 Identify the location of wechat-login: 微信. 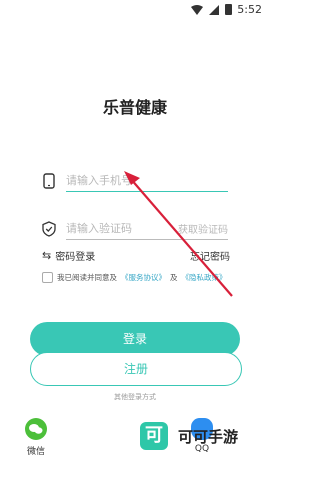
(36, 437).